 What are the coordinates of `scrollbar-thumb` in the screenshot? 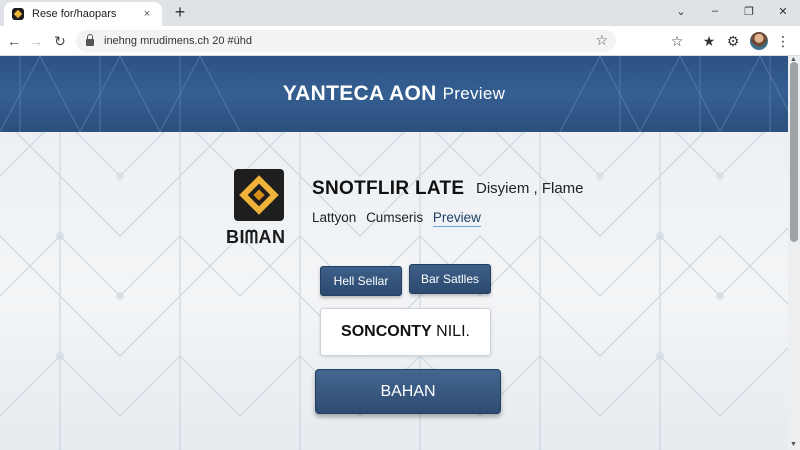 It's located at (794, 152).